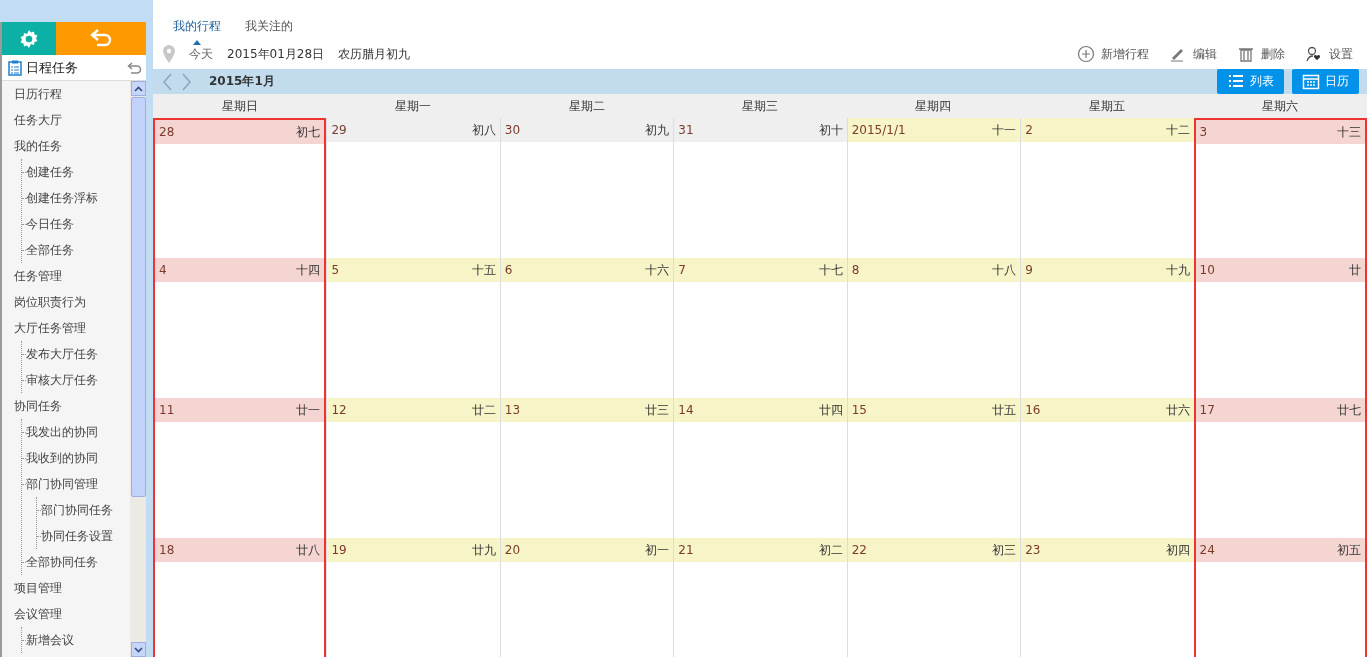 The height and width of the screenshot is (657, 1367). I want to click on day-number: 4, so click(163, 270).